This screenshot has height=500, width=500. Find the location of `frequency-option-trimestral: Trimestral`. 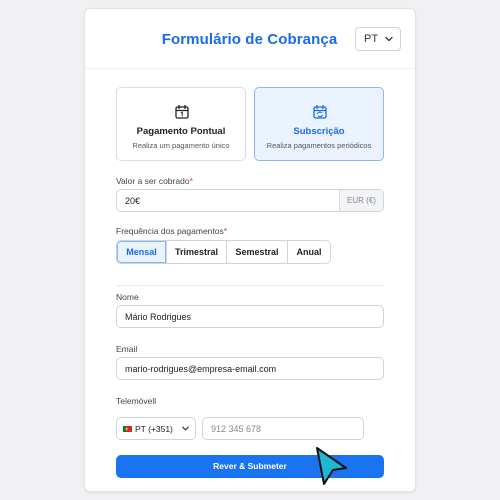

frequency-option-trimestral: Trimestral is located at coordinates (197, 252).